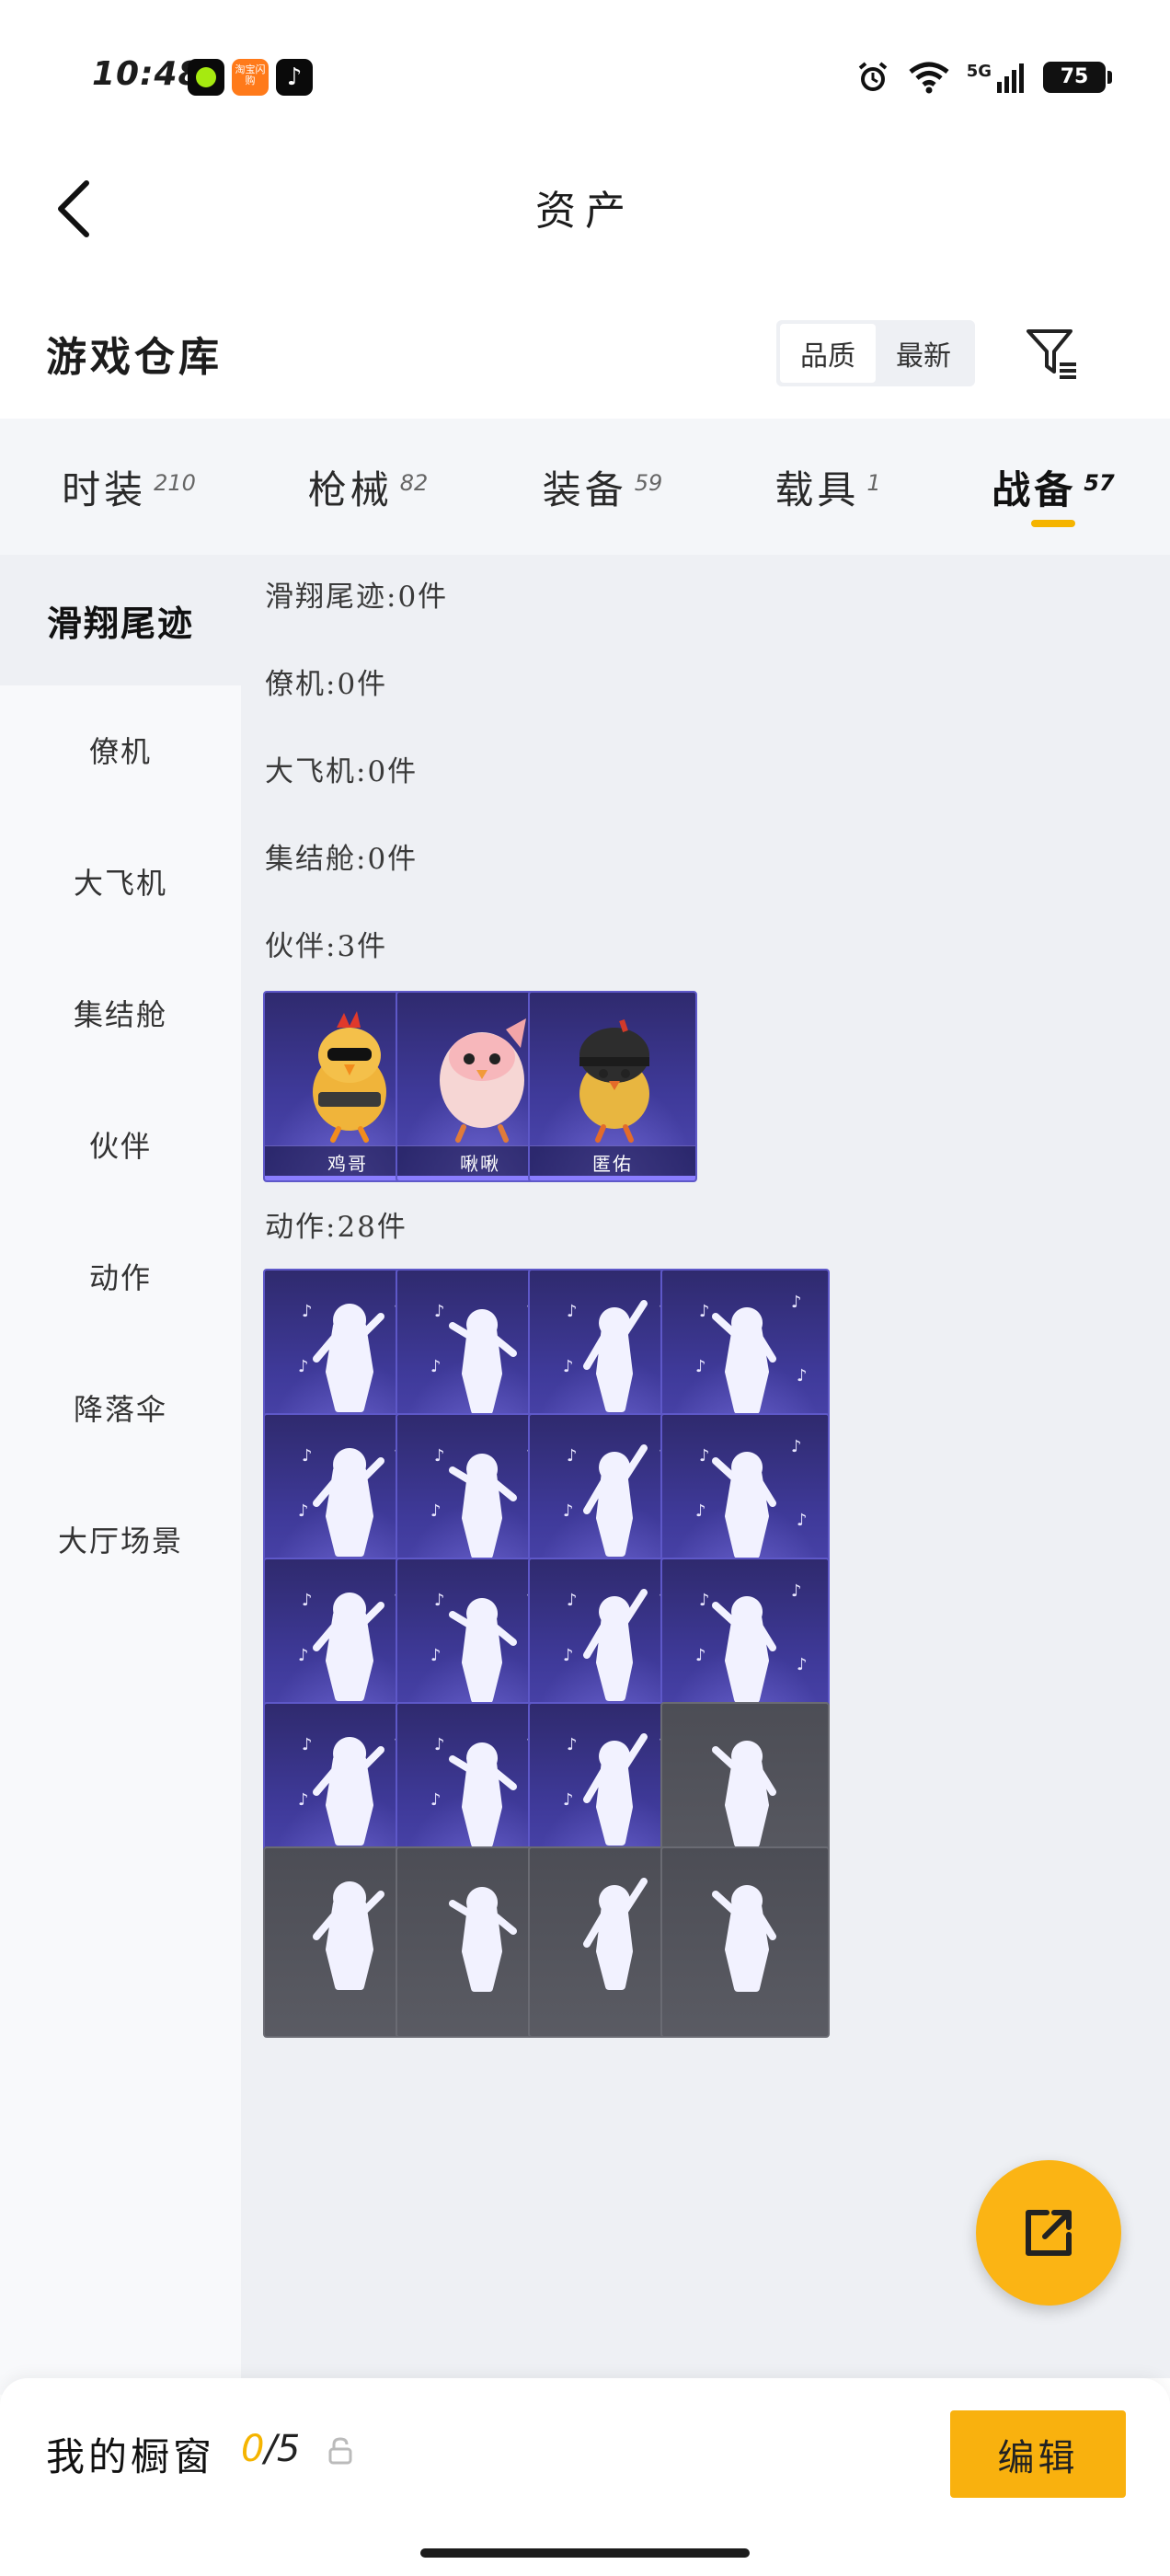  I want to click on tiktok-icon: ♪, so click(294, 77).